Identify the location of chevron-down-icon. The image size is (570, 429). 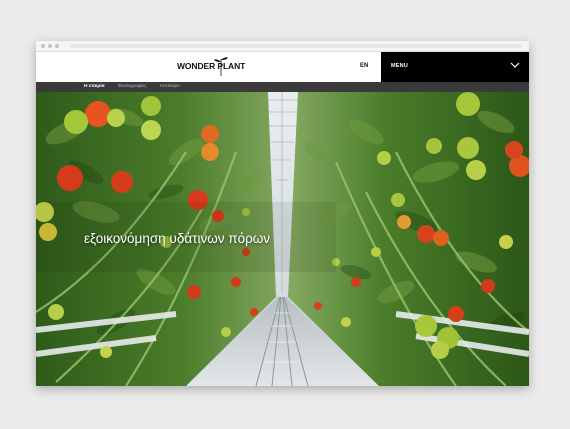
(515, 65).